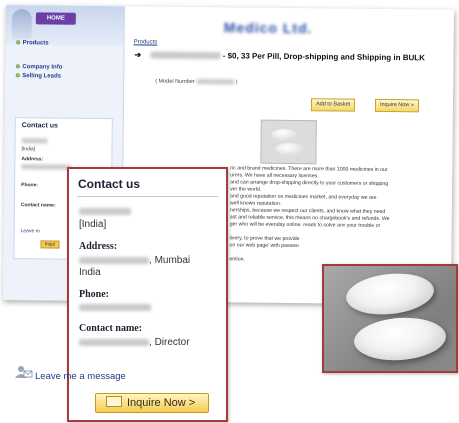  Describe the element at coordinates (38, 75) in the screenshot. I see `sidebar-item-selling-leads: ⊕ Selling Leads` at that location.